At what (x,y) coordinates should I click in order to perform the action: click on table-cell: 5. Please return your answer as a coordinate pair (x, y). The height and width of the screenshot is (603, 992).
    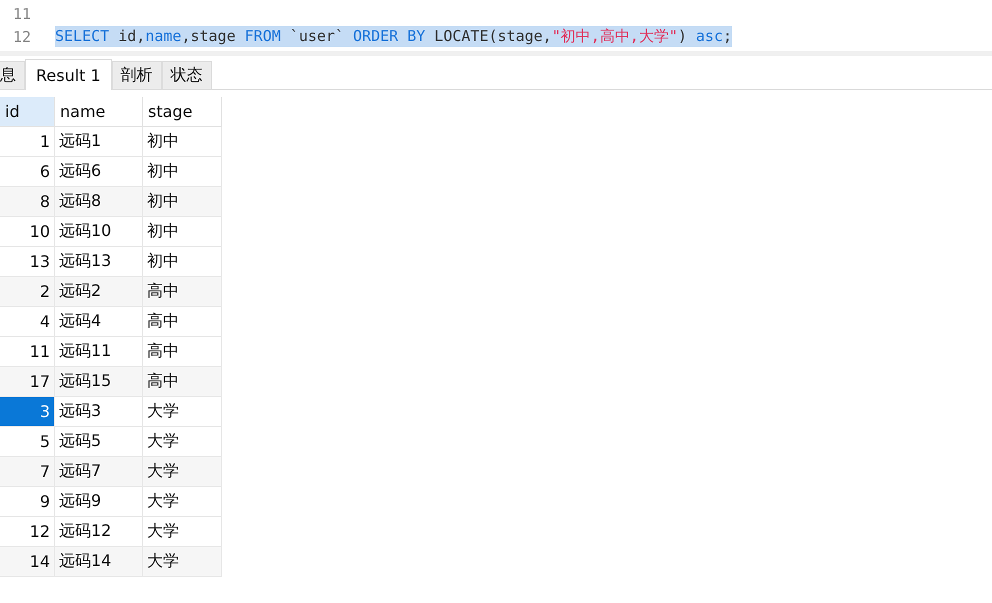
    Looking at the image, I should click on (27, 442).